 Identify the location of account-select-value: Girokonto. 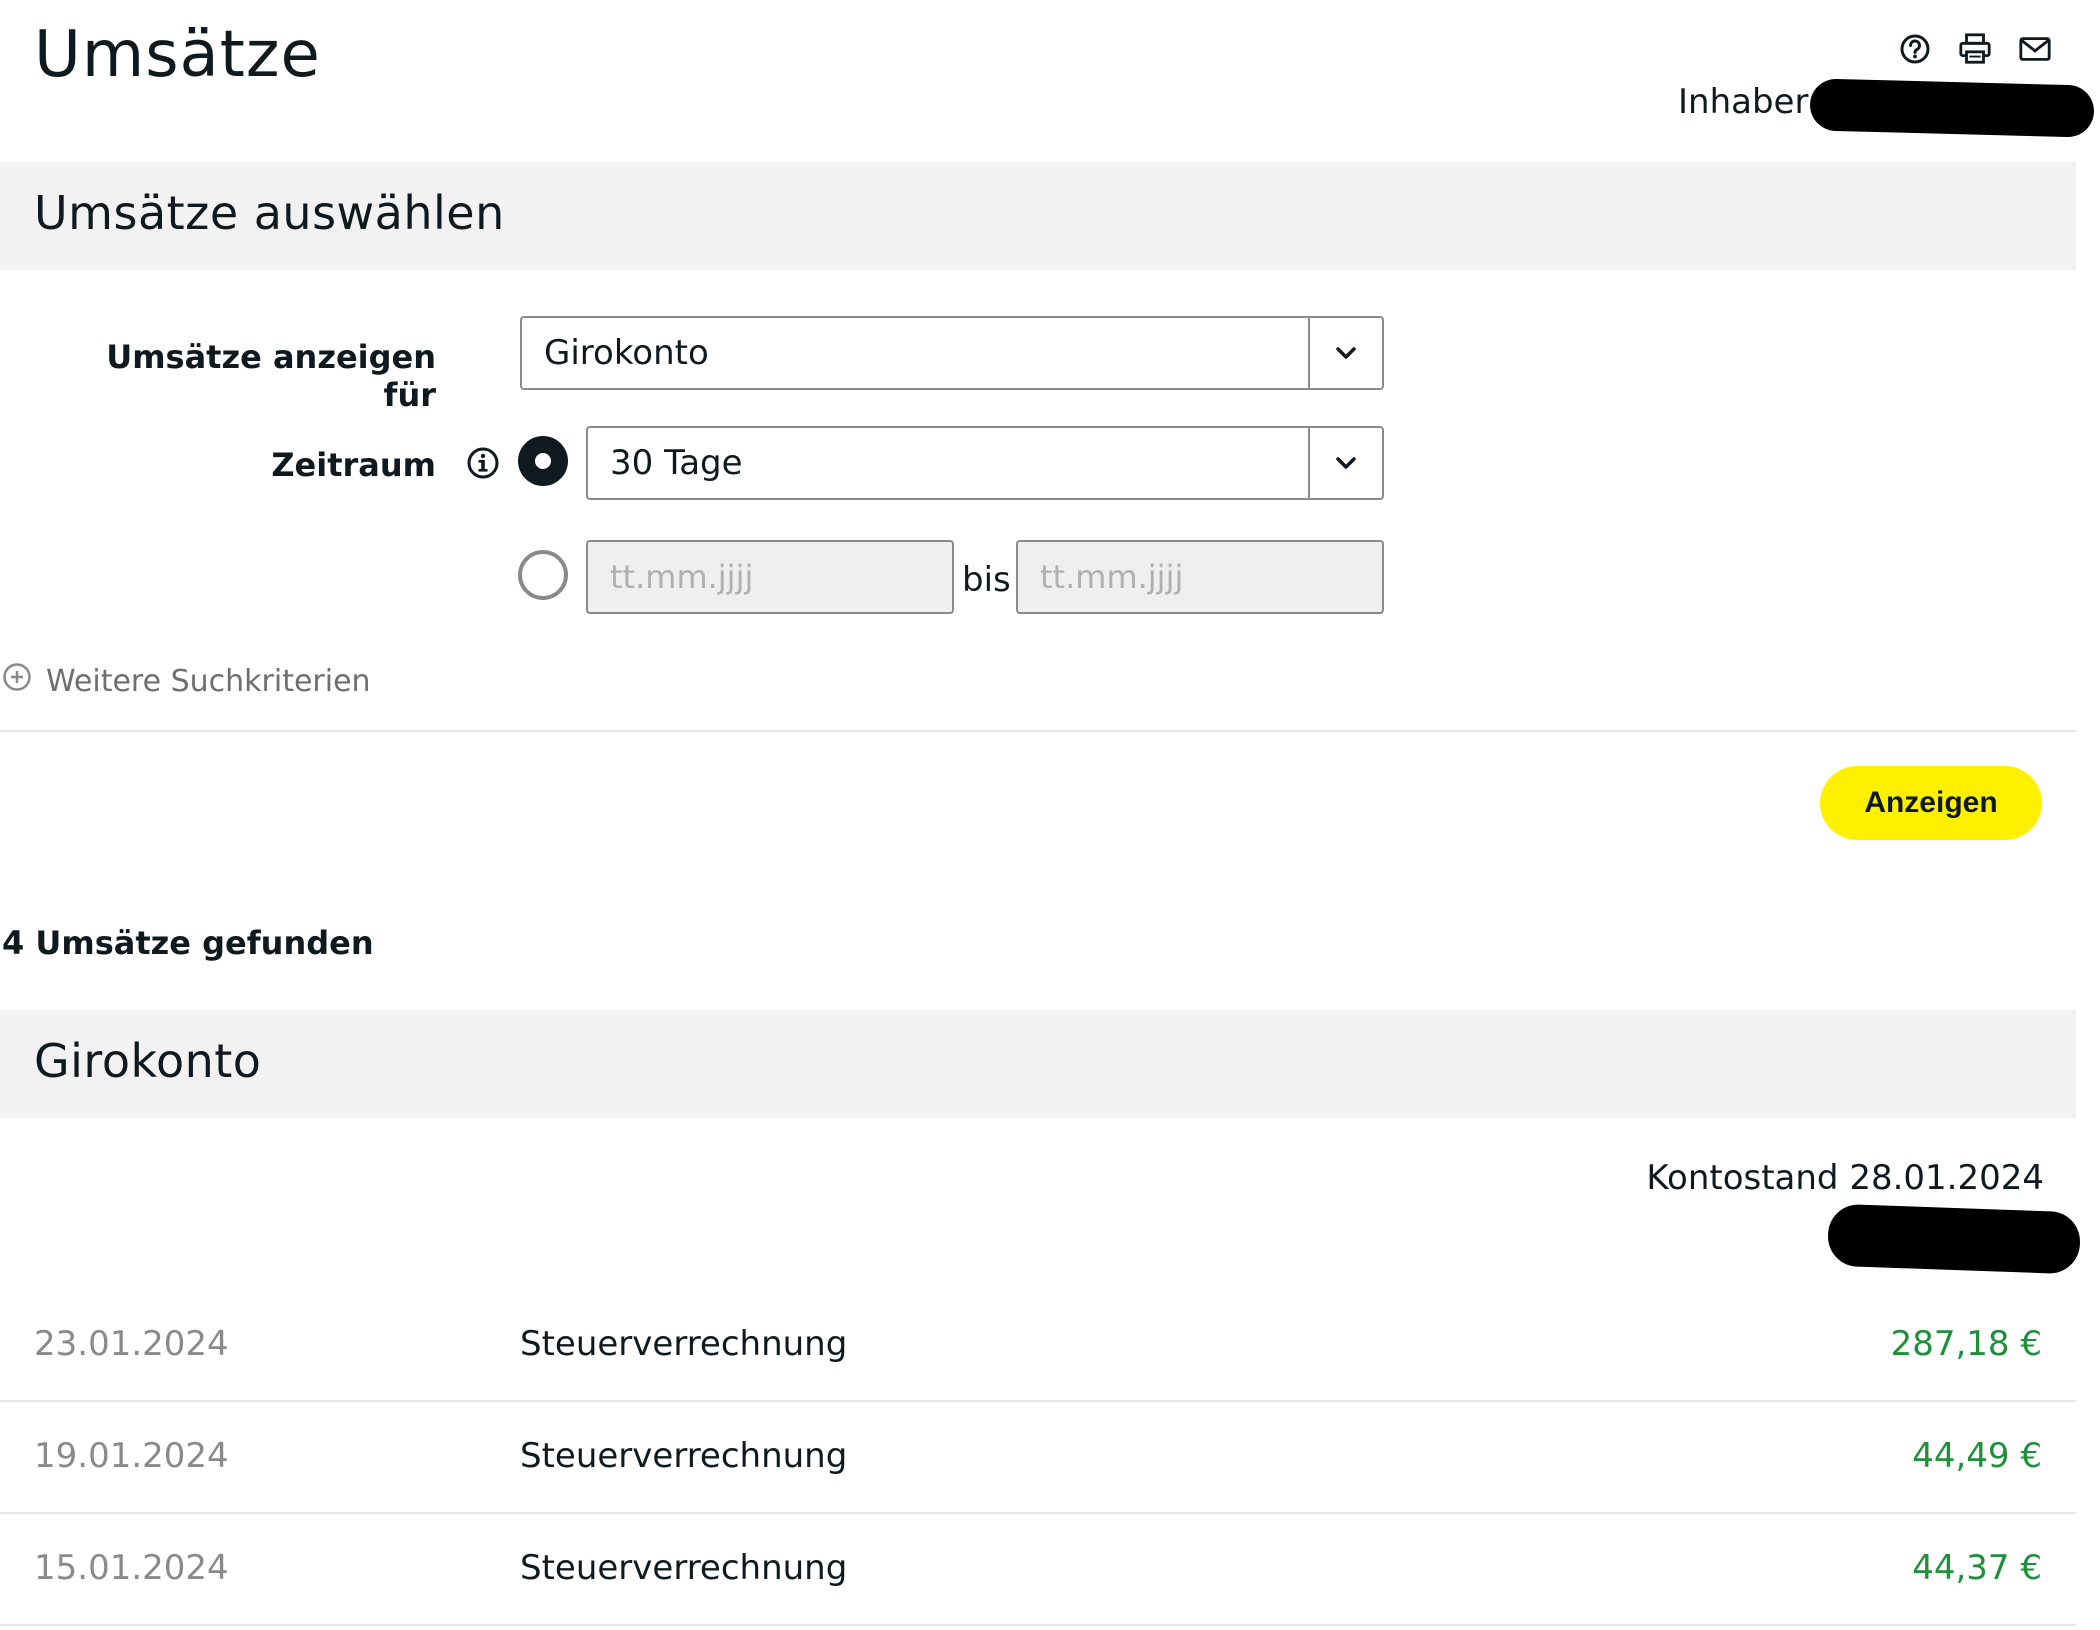
(626, 353).